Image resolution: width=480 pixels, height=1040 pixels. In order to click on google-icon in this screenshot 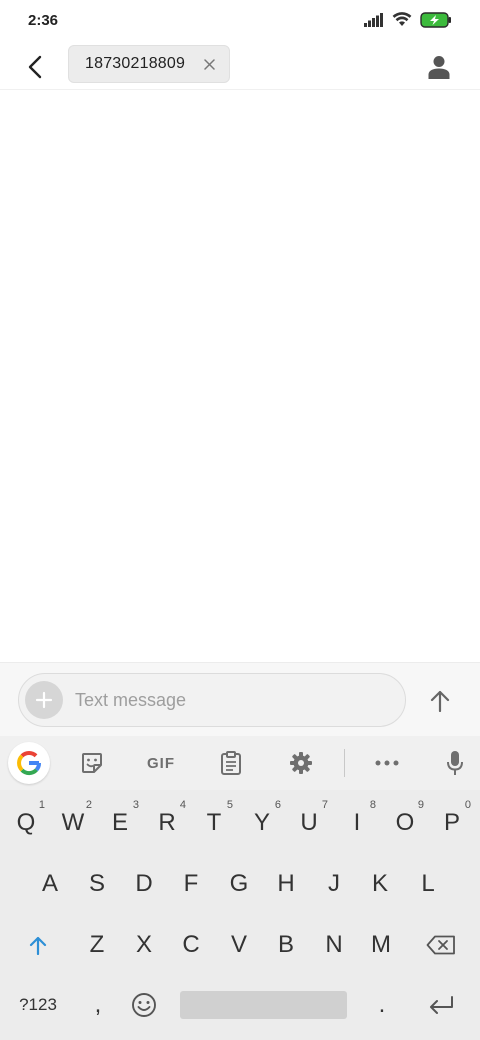, I will do `click(29, 763)`.